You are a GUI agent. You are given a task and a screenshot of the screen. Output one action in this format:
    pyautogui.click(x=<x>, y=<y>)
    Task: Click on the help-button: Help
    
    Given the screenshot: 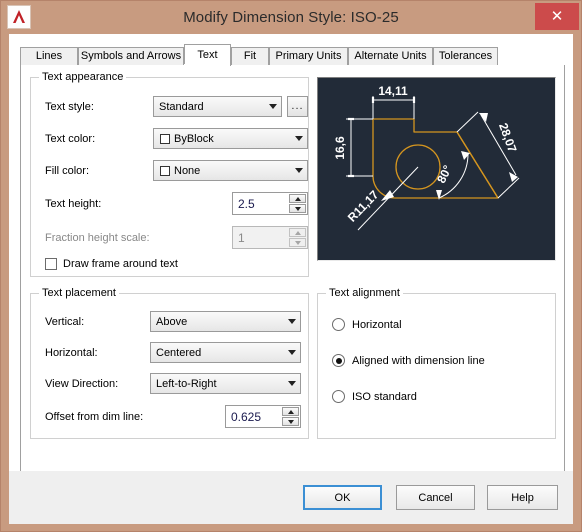 What is the action you would take?
    pyautogui.click(x=522, y=497)
    